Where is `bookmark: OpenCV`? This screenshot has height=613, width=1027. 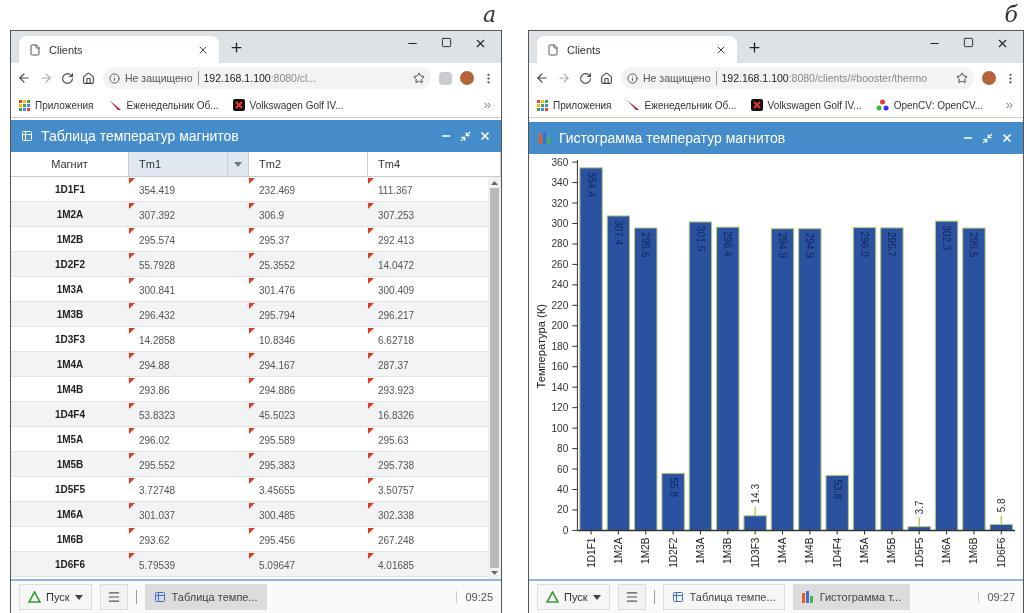 bookmark: OpenCV is located at coordinates (929, 105).